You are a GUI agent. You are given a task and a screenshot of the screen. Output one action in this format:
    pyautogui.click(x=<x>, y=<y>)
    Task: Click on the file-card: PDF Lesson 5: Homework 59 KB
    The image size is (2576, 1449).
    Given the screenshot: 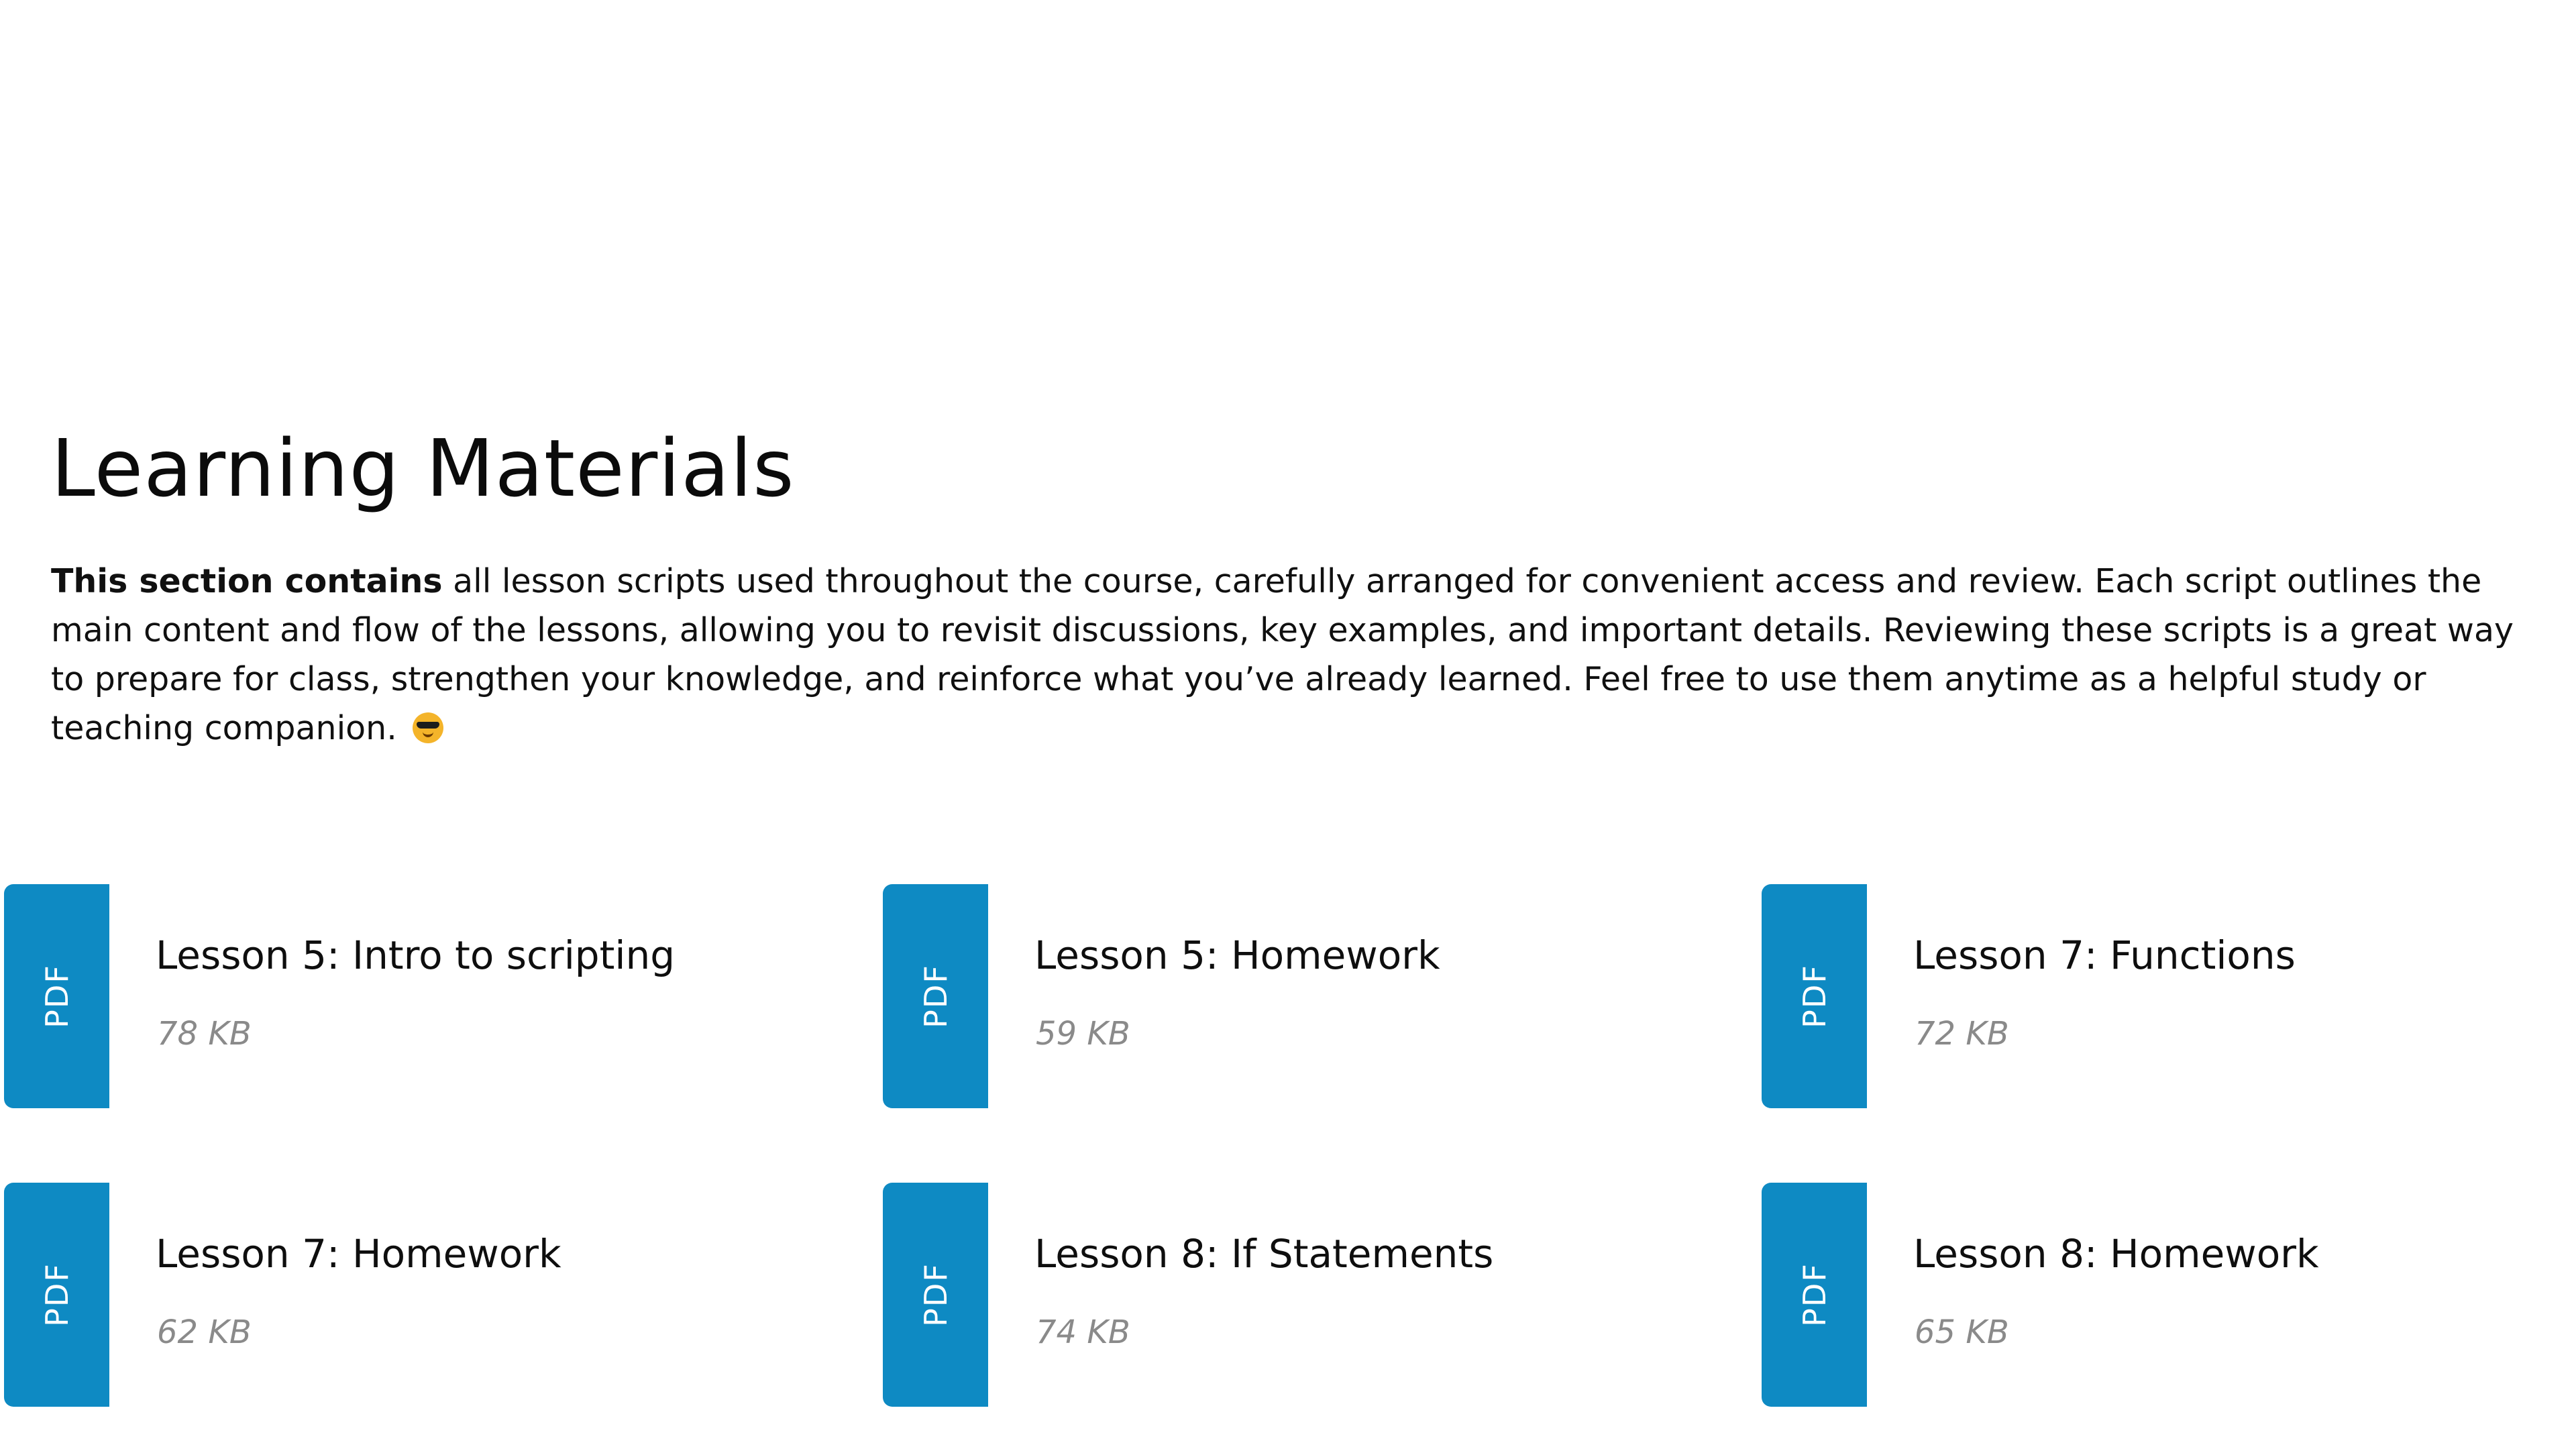 What is the action you would take?
    pyautogui.click(x=1302, y=996)
    